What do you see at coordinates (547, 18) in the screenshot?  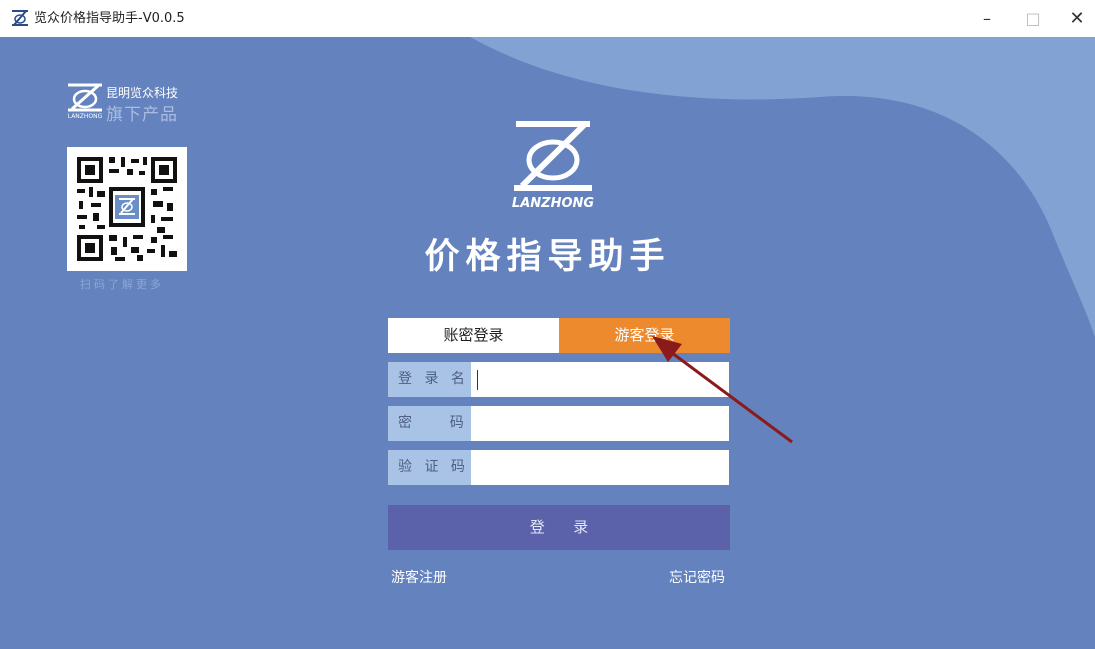 I see `title-bar: 览众价格指导助手-V0.0.5 – □ ✕` at bounding box center [547, 18].